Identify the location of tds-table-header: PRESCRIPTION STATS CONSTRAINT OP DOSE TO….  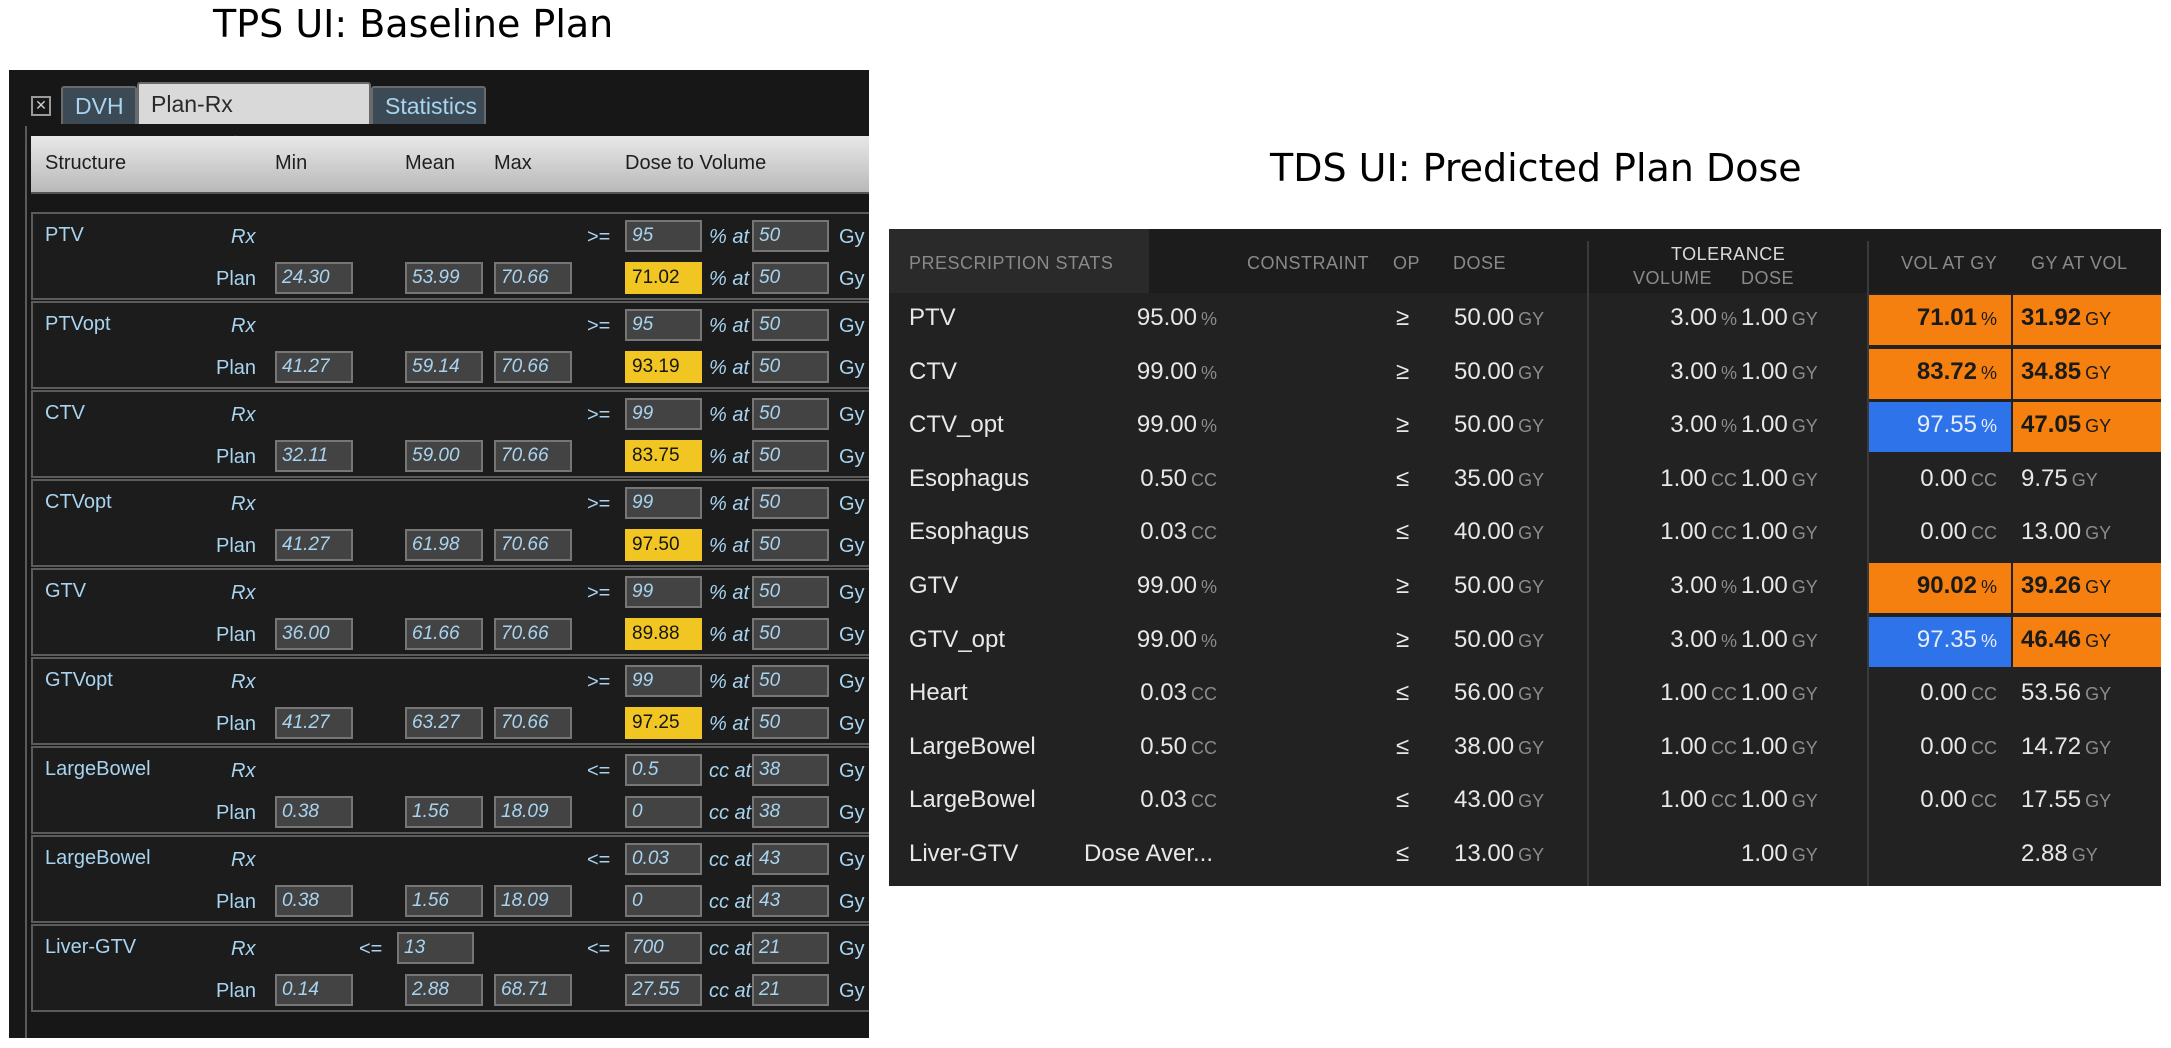
(1525, 261).